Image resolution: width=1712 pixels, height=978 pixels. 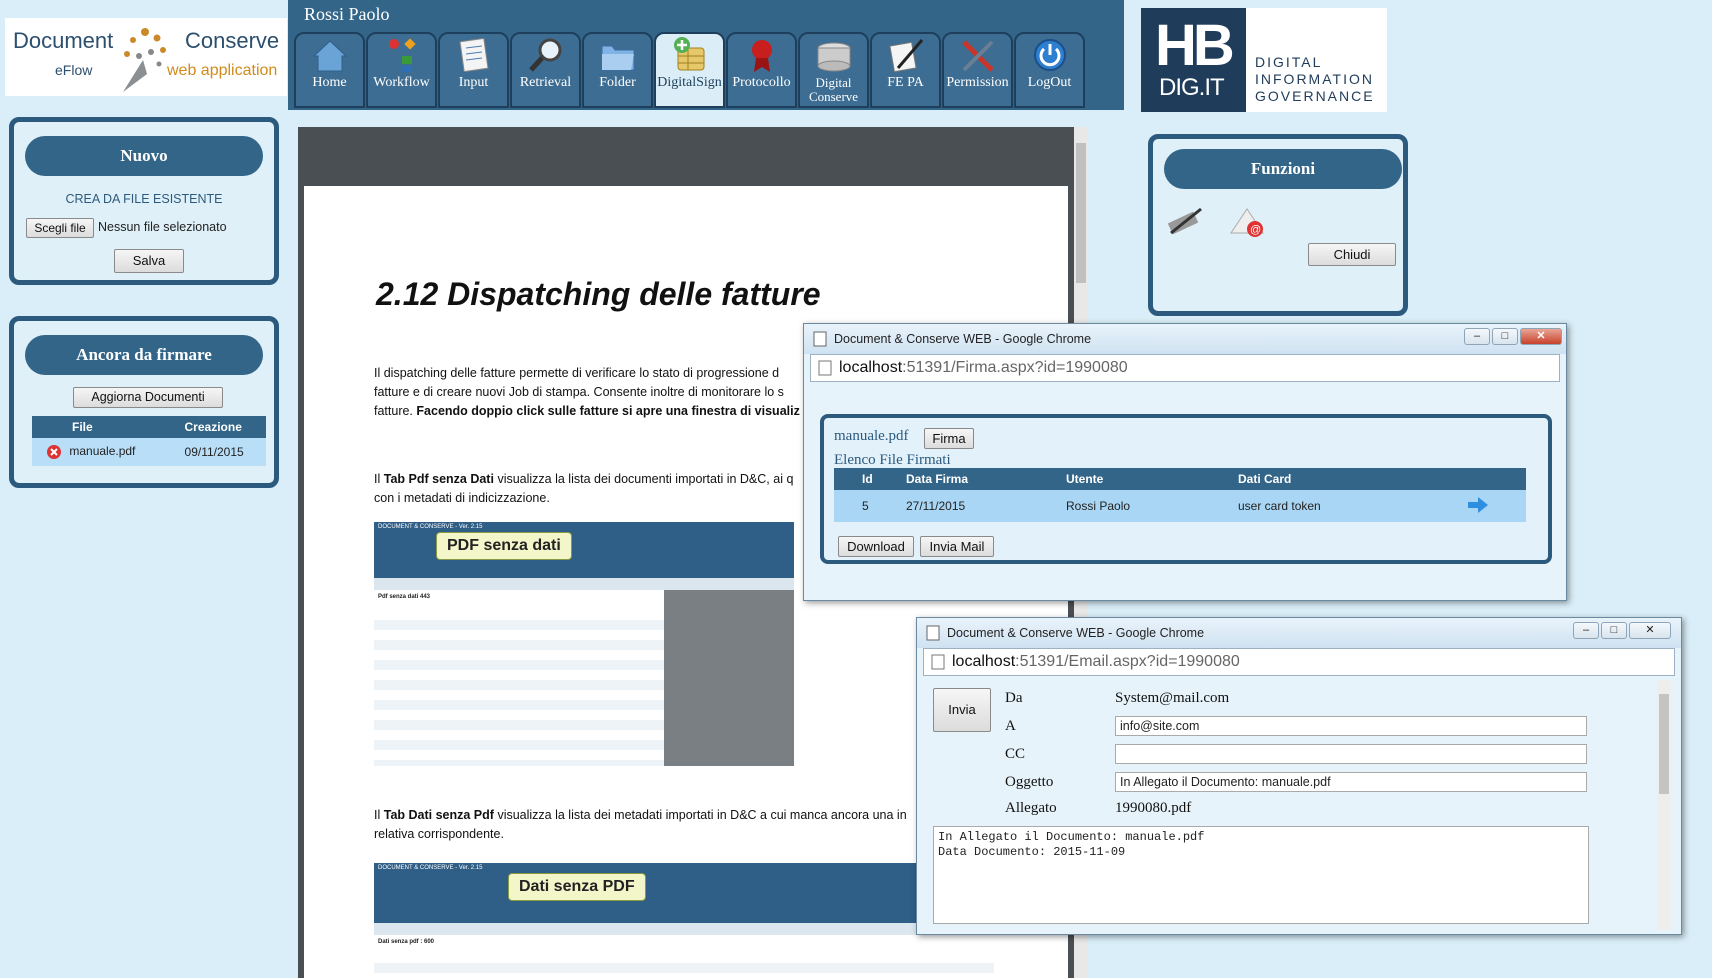 I want to click on nav-retrieval: Retrieval, so click(x=545, y=70).